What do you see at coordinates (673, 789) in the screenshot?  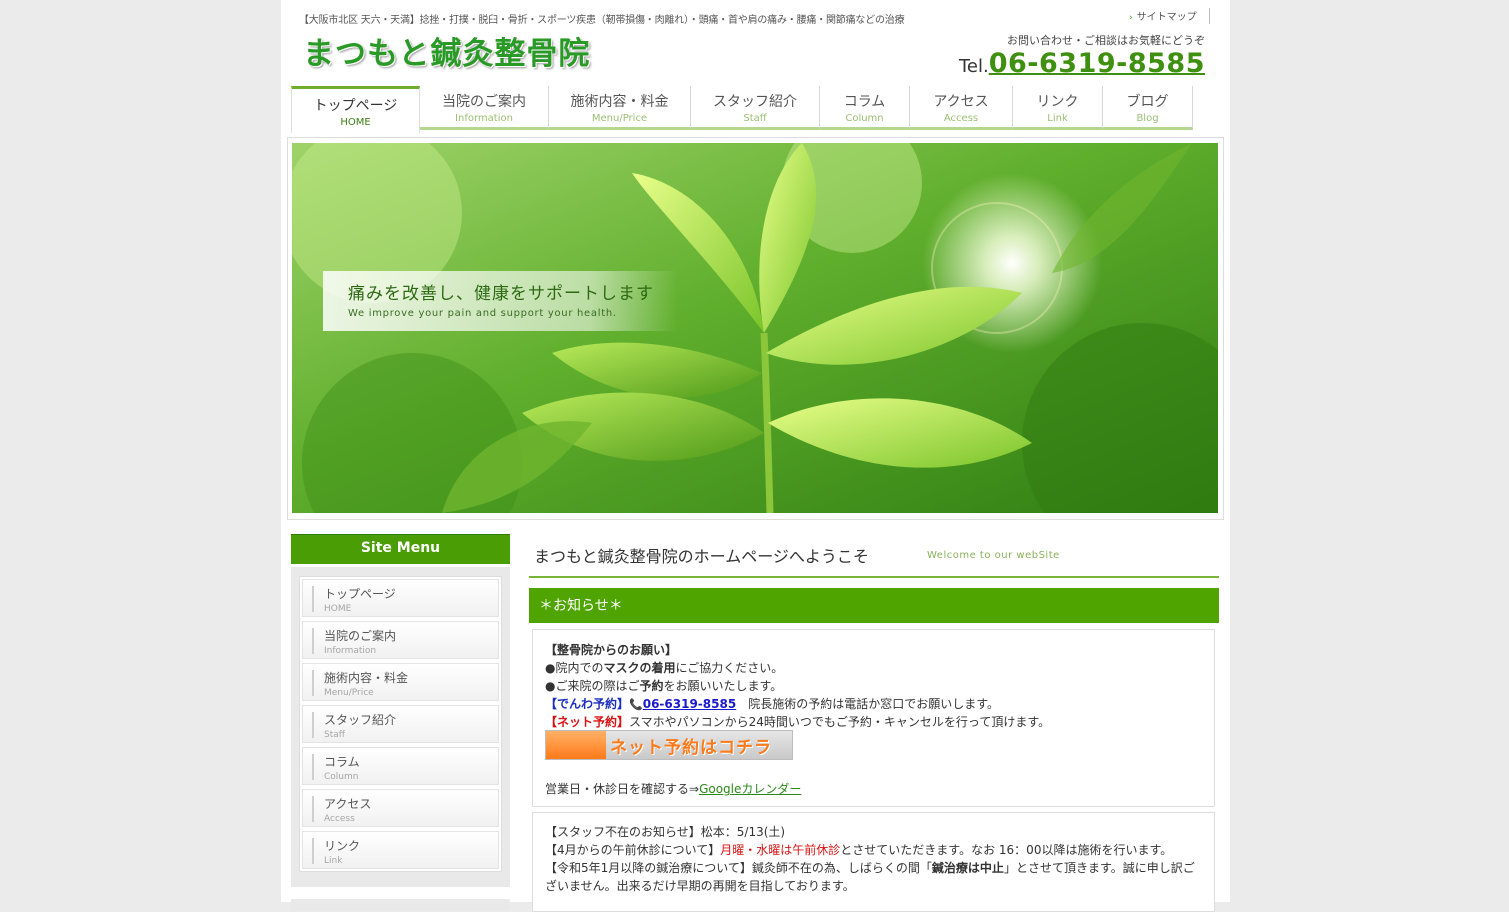 I see `calendar-line: 営業日・休診日を確認する⇒Googleカレンダー` at bounding box center [673, 789].